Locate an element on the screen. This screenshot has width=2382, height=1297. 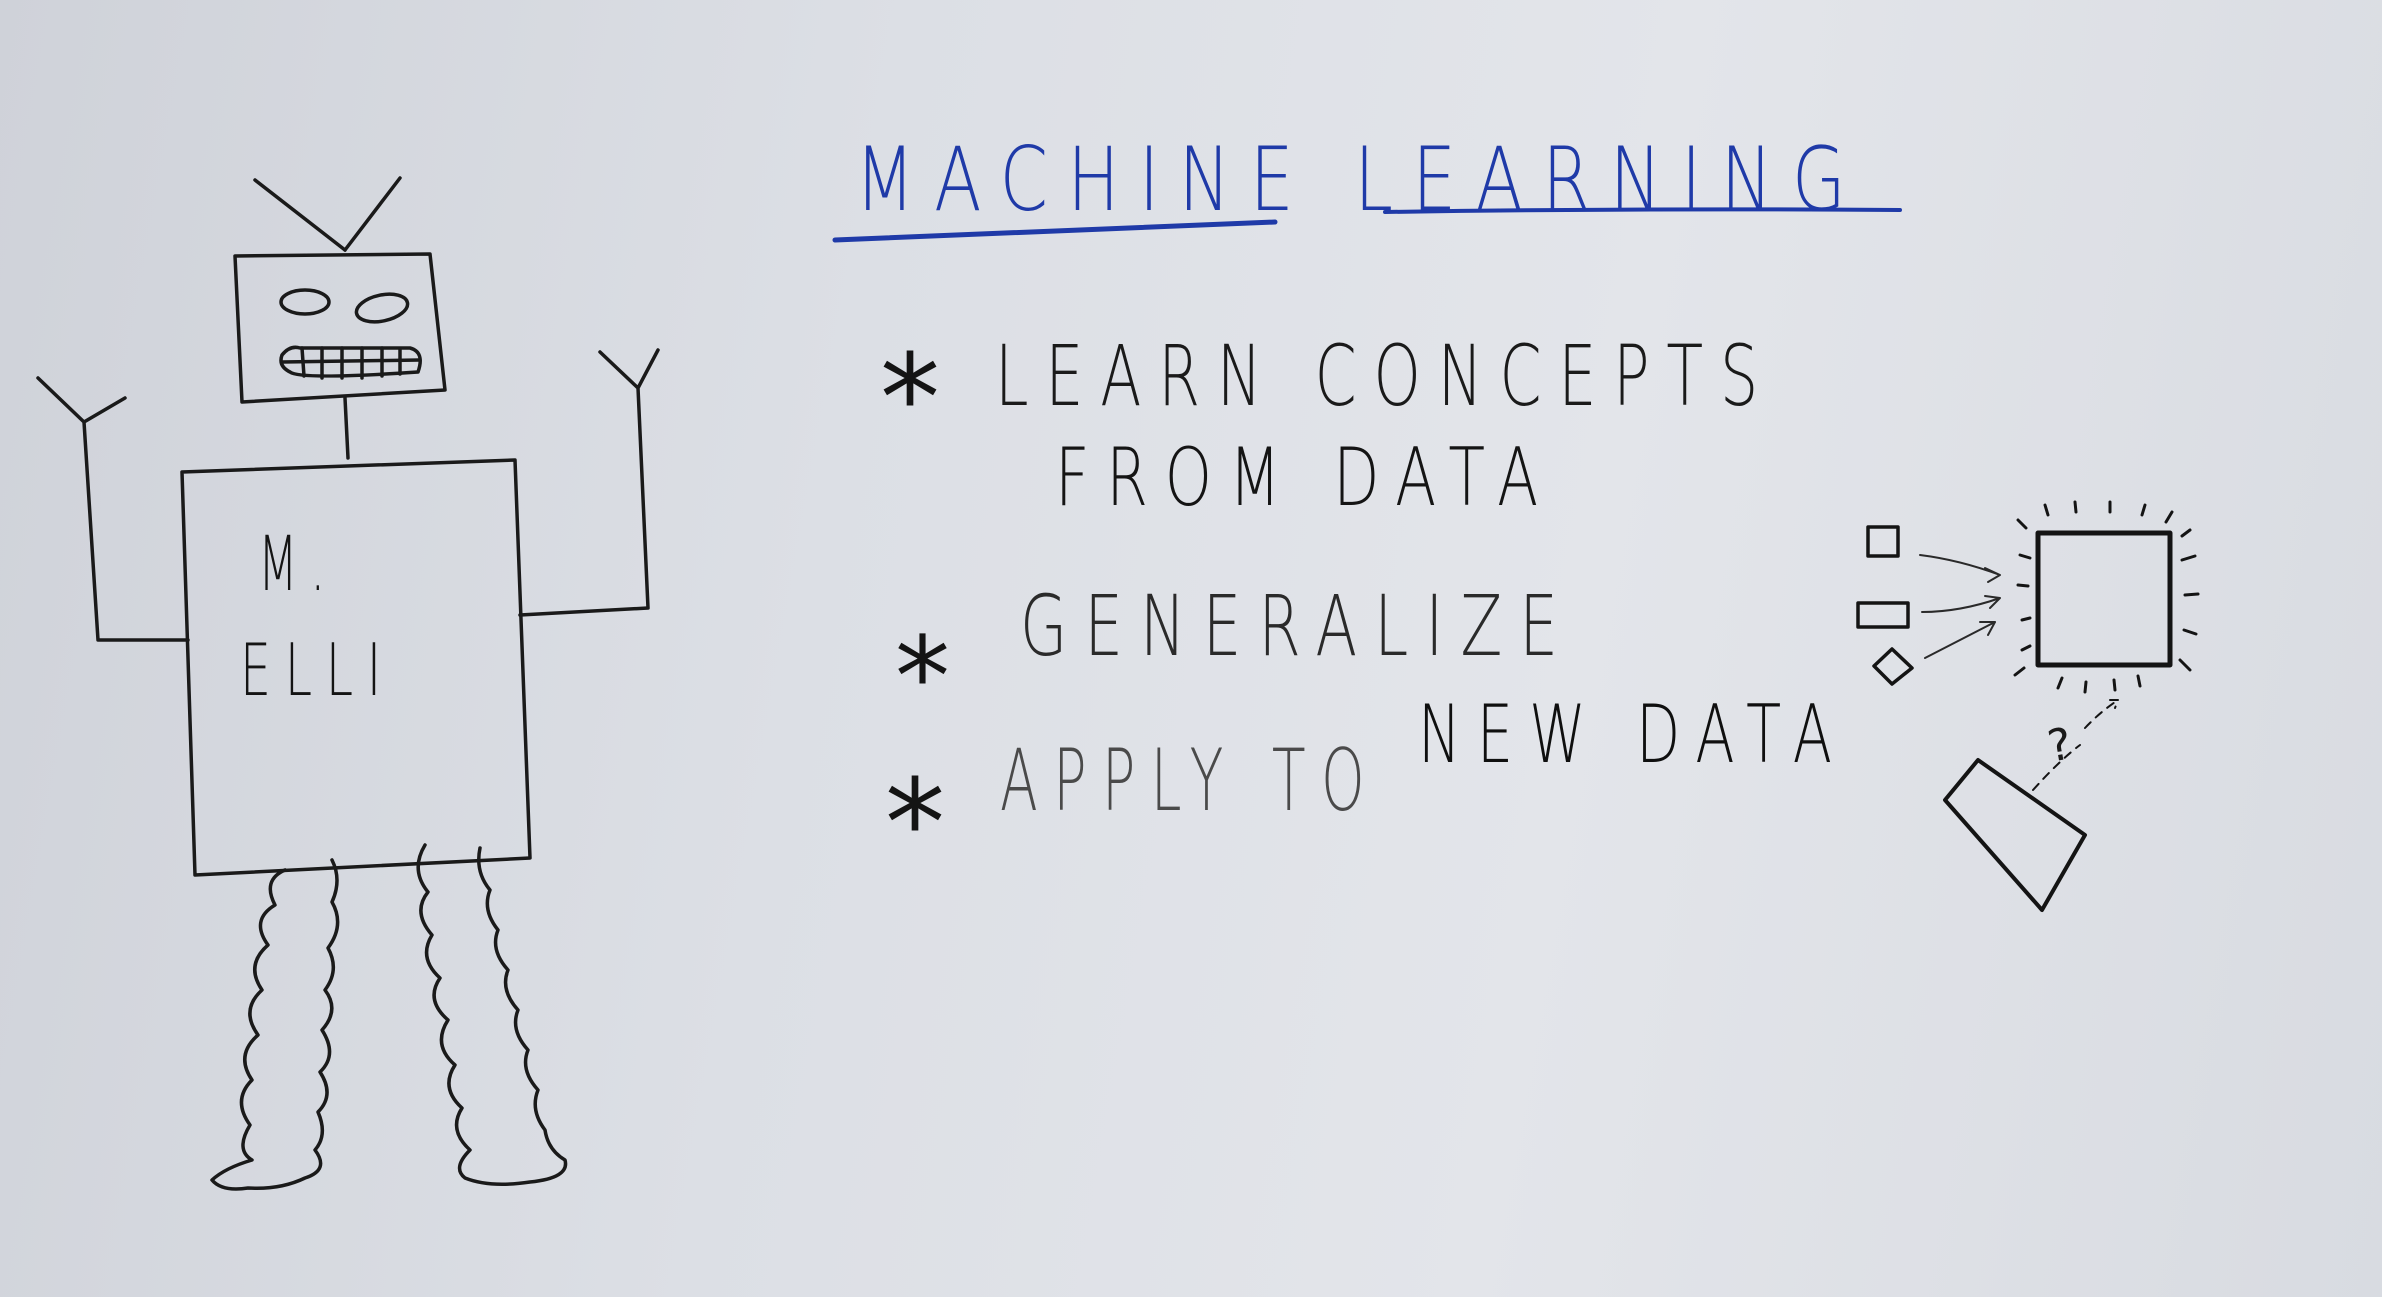
robot-eye-right is located at coordinates (382, 308).